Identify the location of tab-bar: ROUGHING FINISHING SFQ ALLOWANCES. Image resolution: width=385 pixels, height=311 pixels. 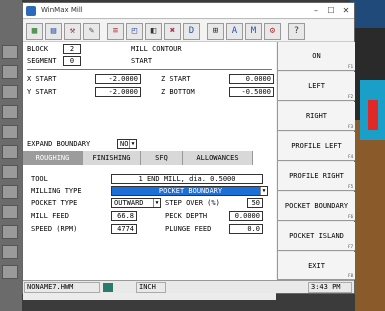
(149, 158).